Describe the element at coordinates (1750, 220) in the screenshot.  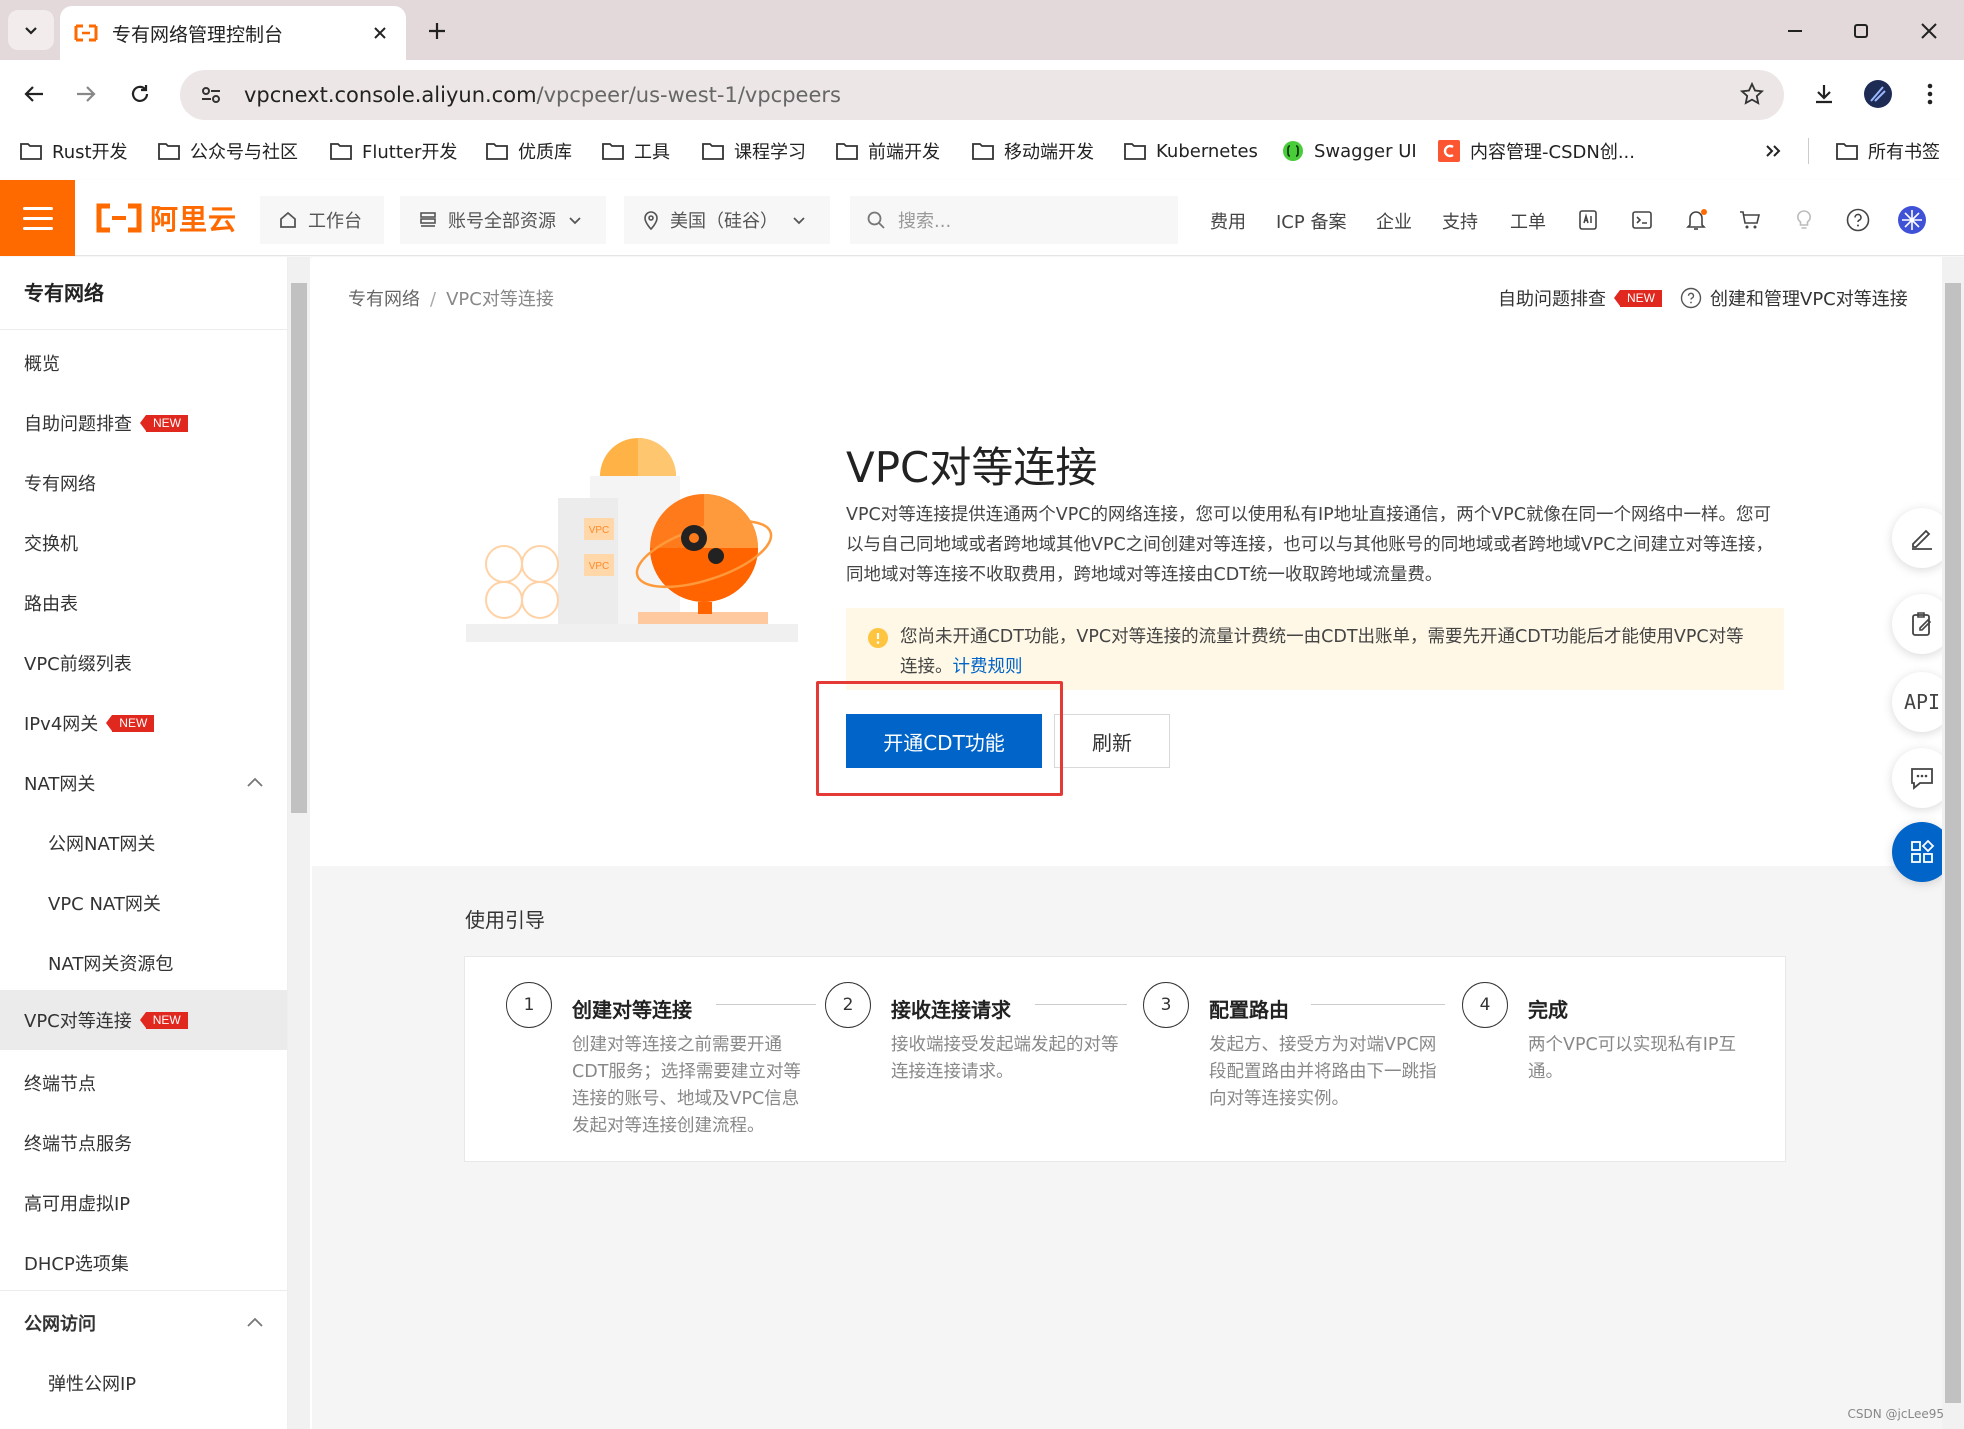
I see `cart-icon` at that location.